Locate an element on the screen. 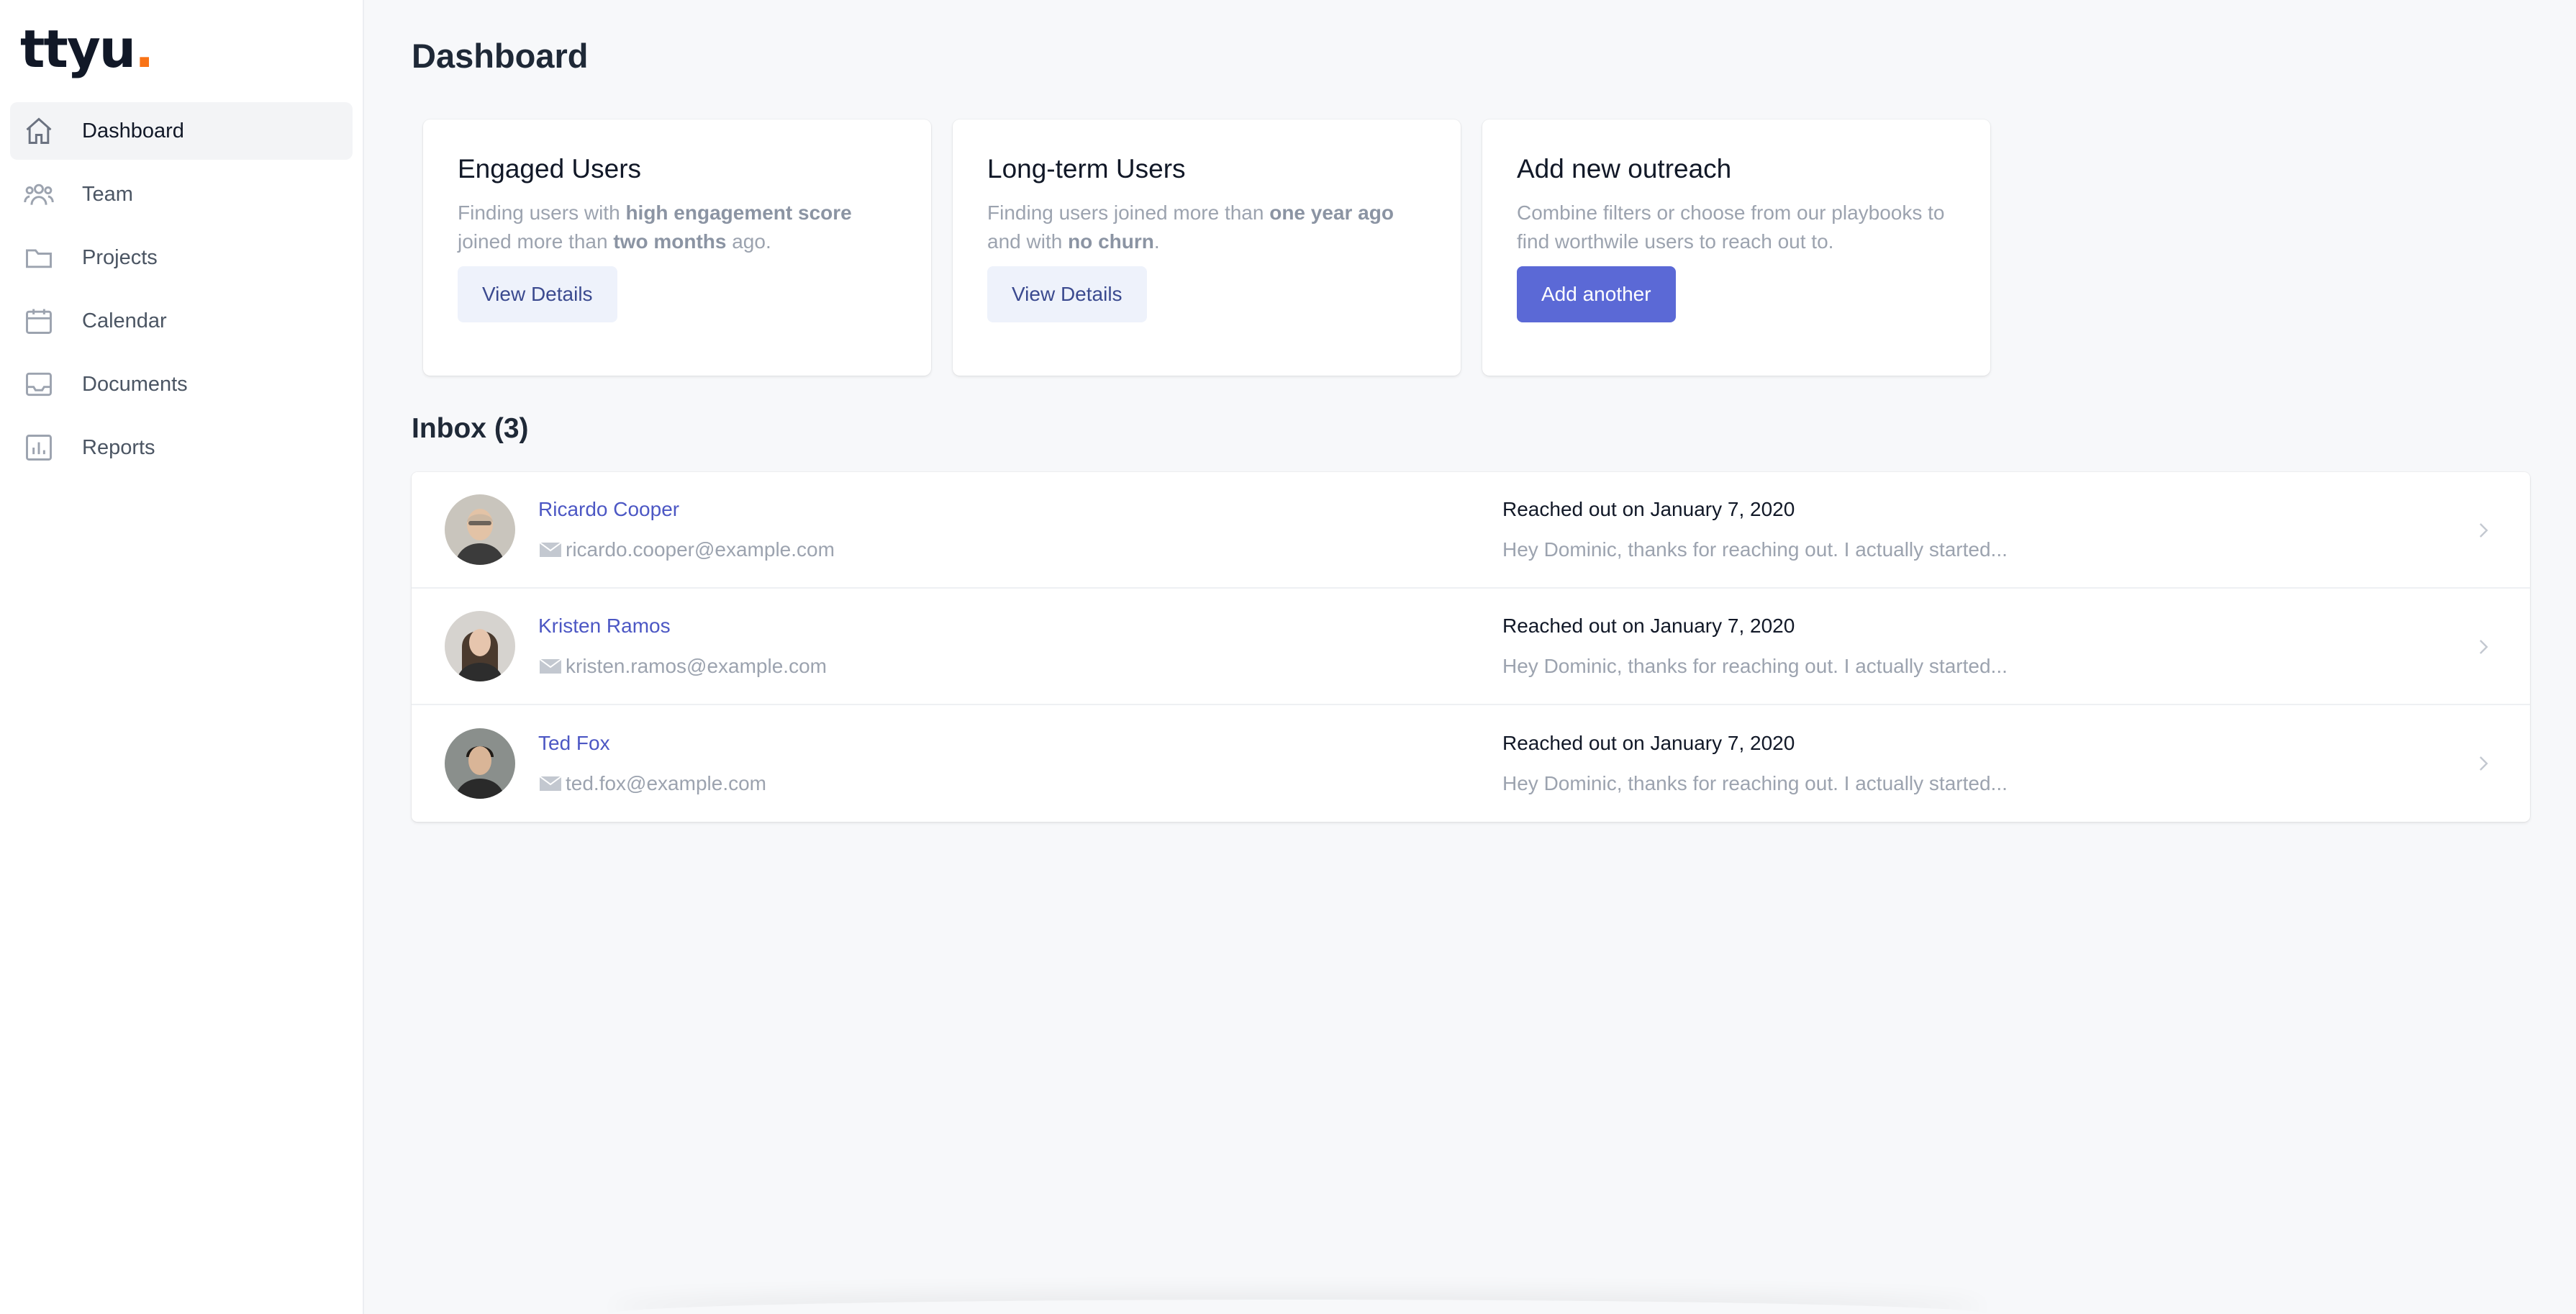 Image resolution: width=2576 pixels, height=1314 pixels. card-desc-text: and with is located at coordinates (1028, 241).